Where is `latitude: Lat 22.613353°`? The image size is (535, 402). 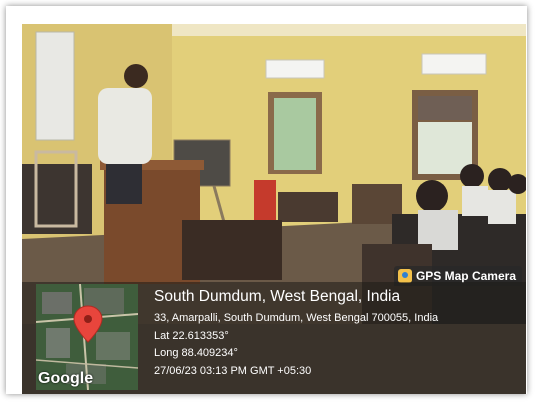 latitude: Lat 22.613353° is located at coordinates (191, 335).